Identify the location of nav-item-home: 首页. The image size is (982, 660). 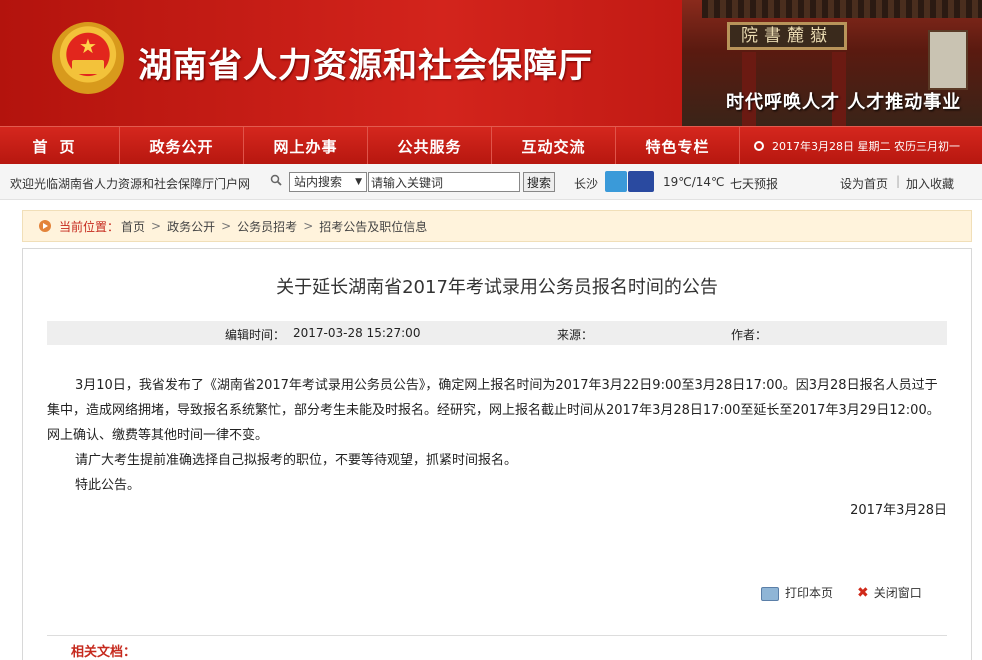
(60, 146).